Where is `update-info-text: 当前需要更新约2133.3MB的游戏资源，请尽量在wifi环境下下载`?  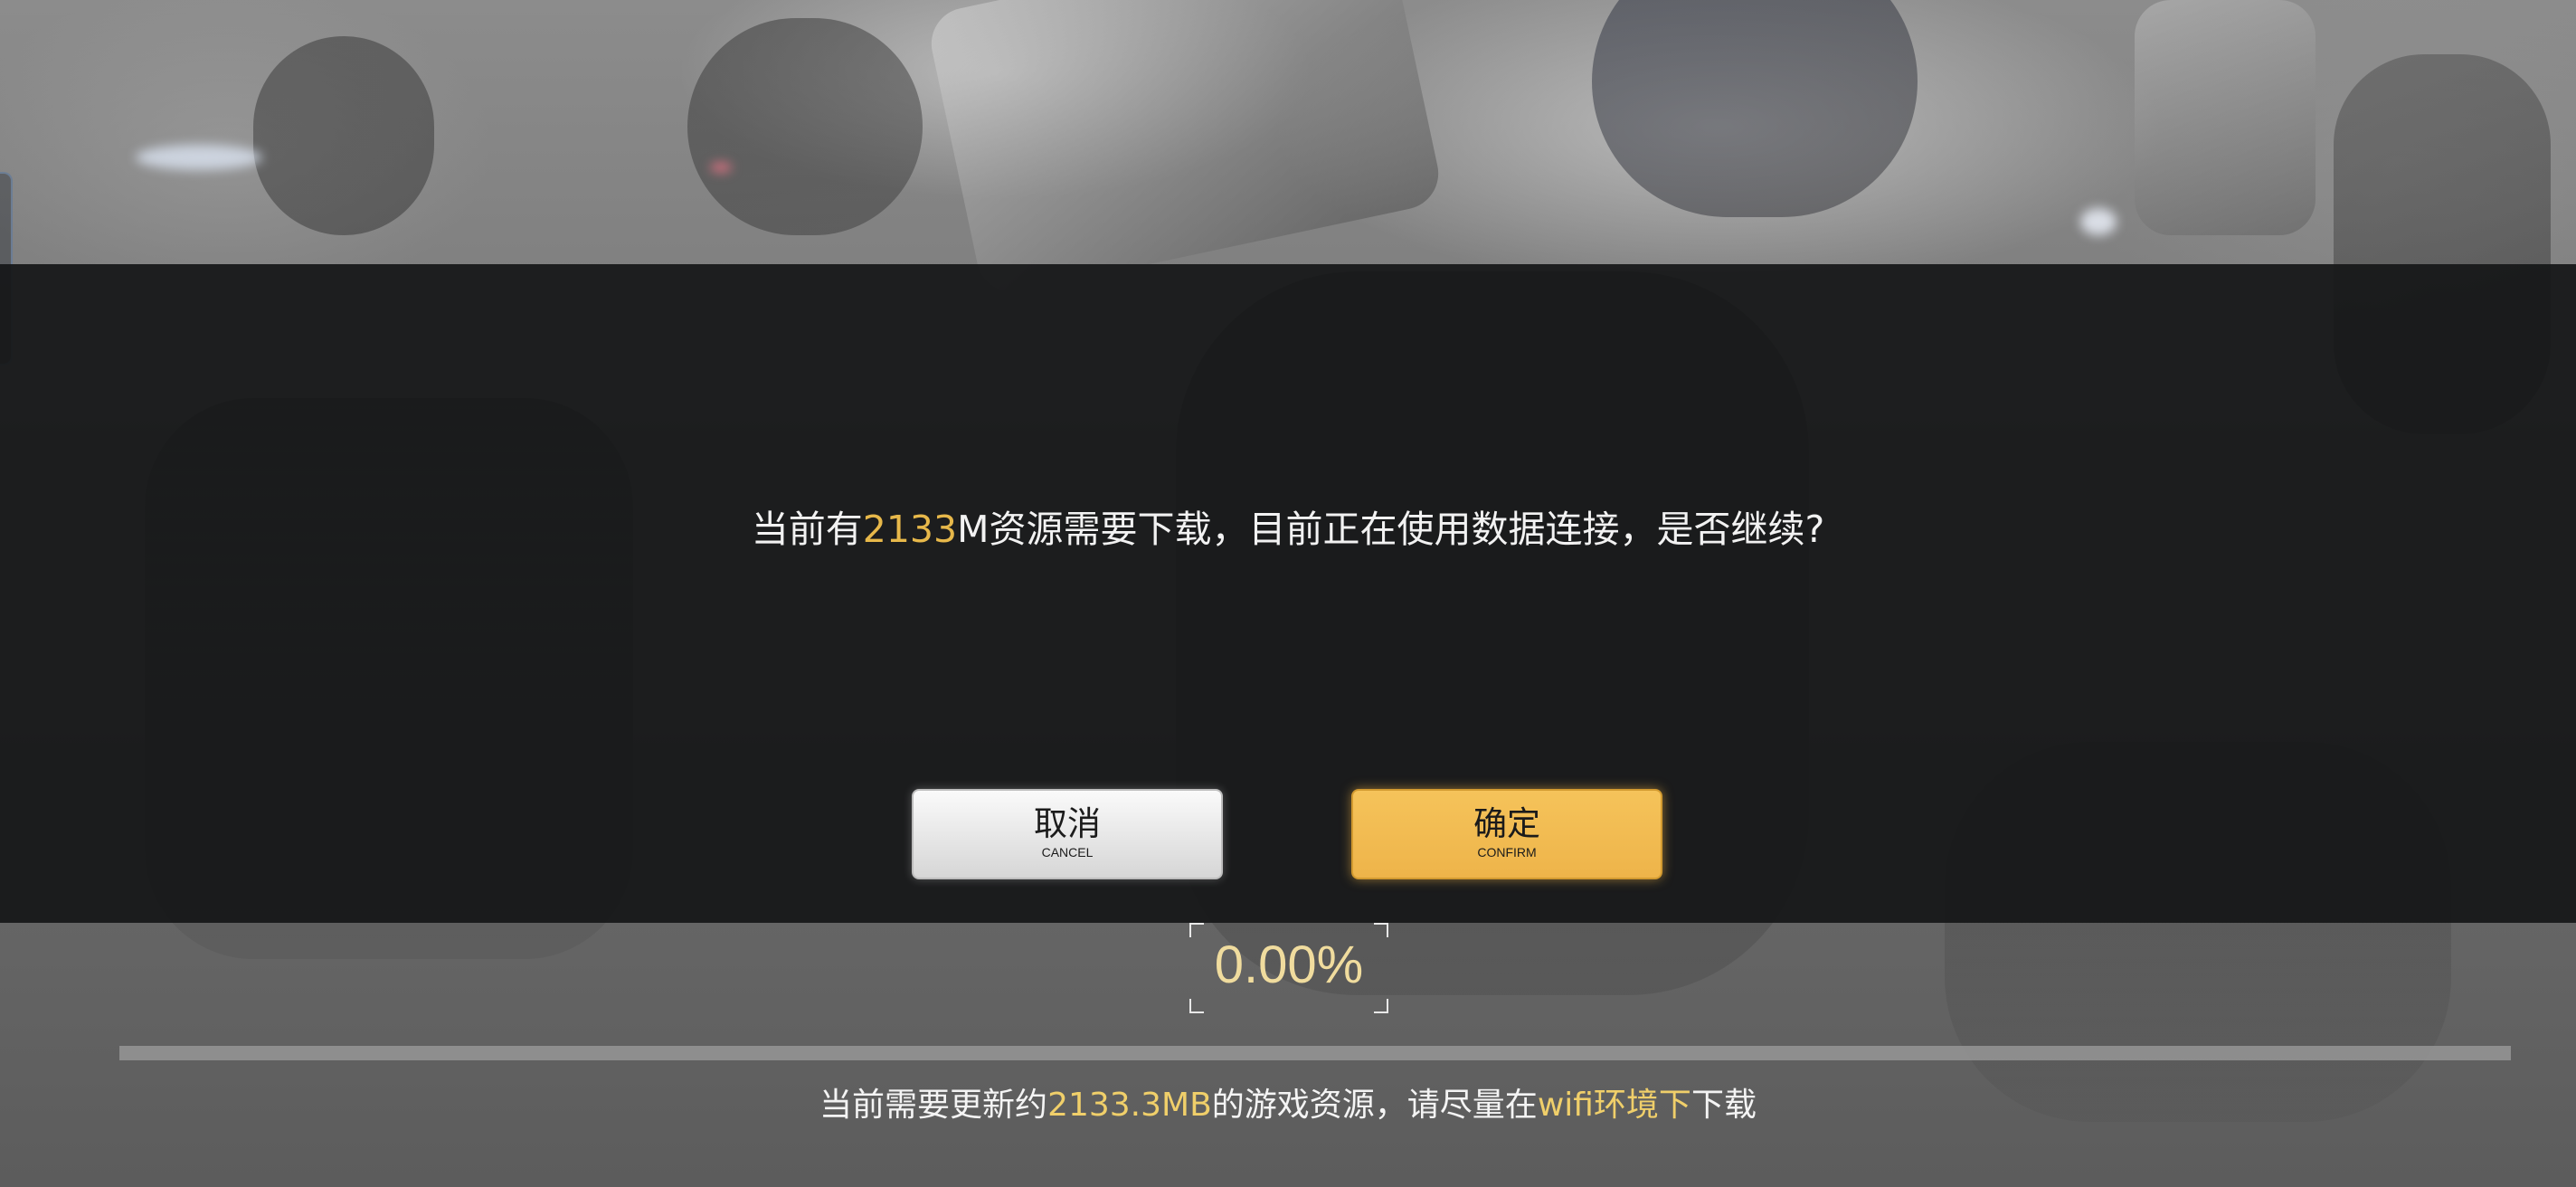
update-info-text: 当前需要更新约2133.3MB的游戏资源，请尽量在wifi环境下下载 is located at coordinates (1288, 1105).